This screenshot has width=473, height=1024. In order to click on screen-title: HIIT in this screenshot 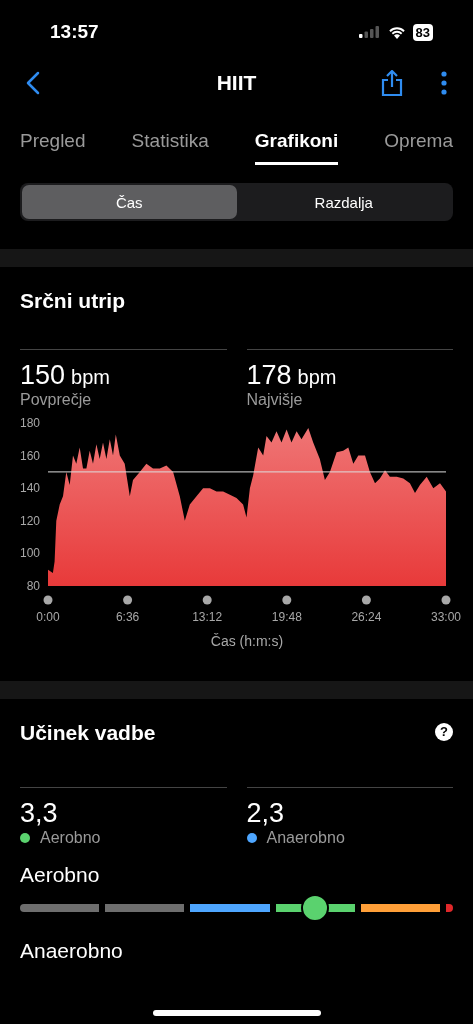, I will do `click(236, 83)`.